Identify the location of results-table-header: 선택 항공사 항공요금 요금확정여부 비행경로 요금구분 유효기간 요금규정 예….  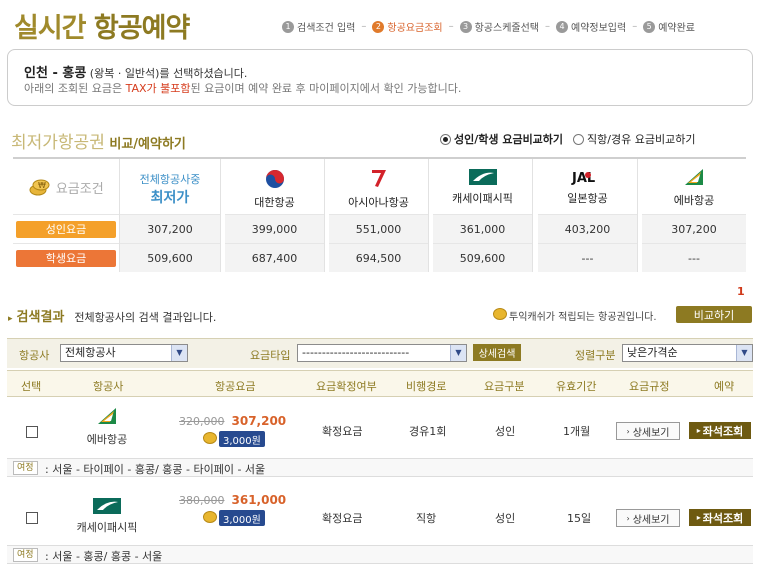
(380, 383).